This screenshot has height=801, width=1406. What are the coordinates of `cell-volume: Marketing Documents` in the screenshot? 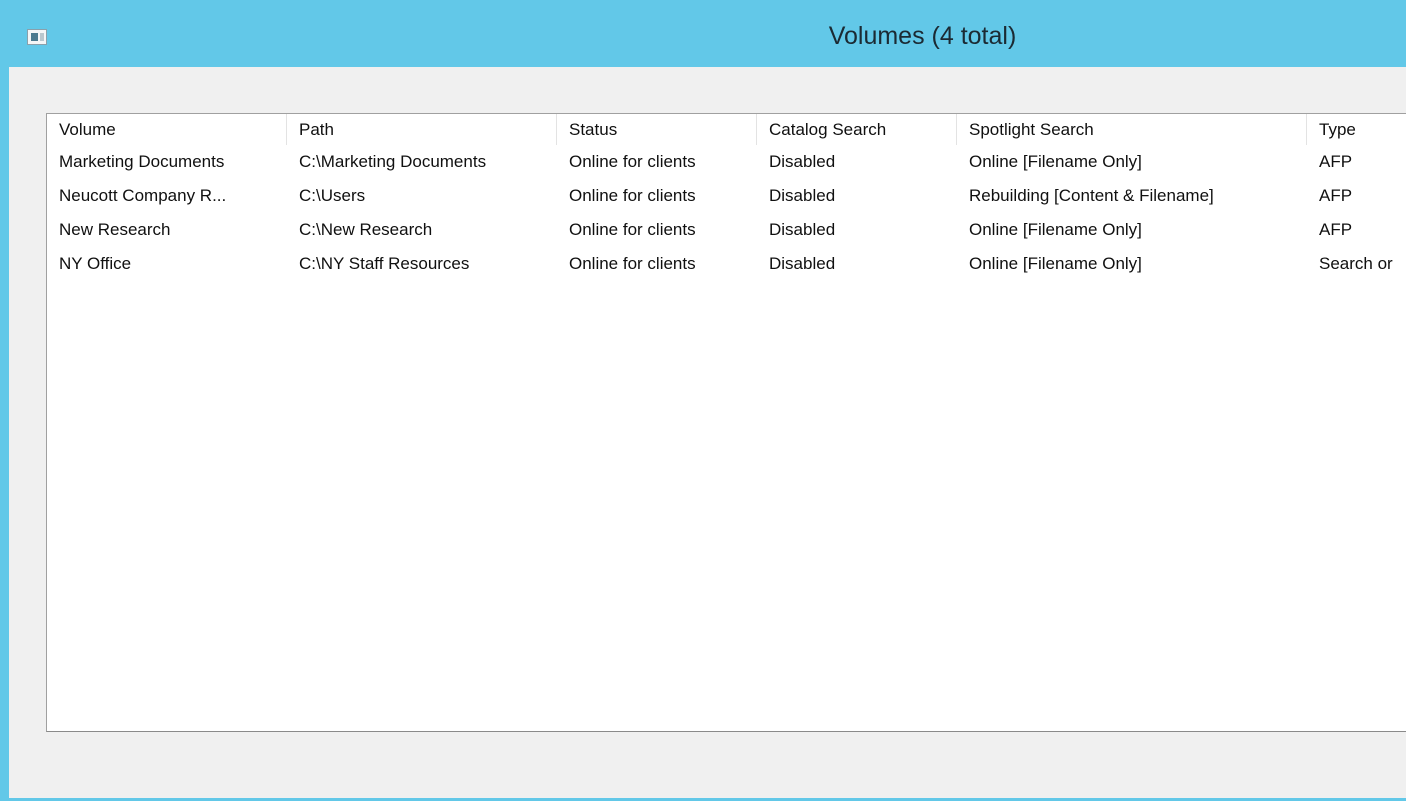 It's located at (142, 161).